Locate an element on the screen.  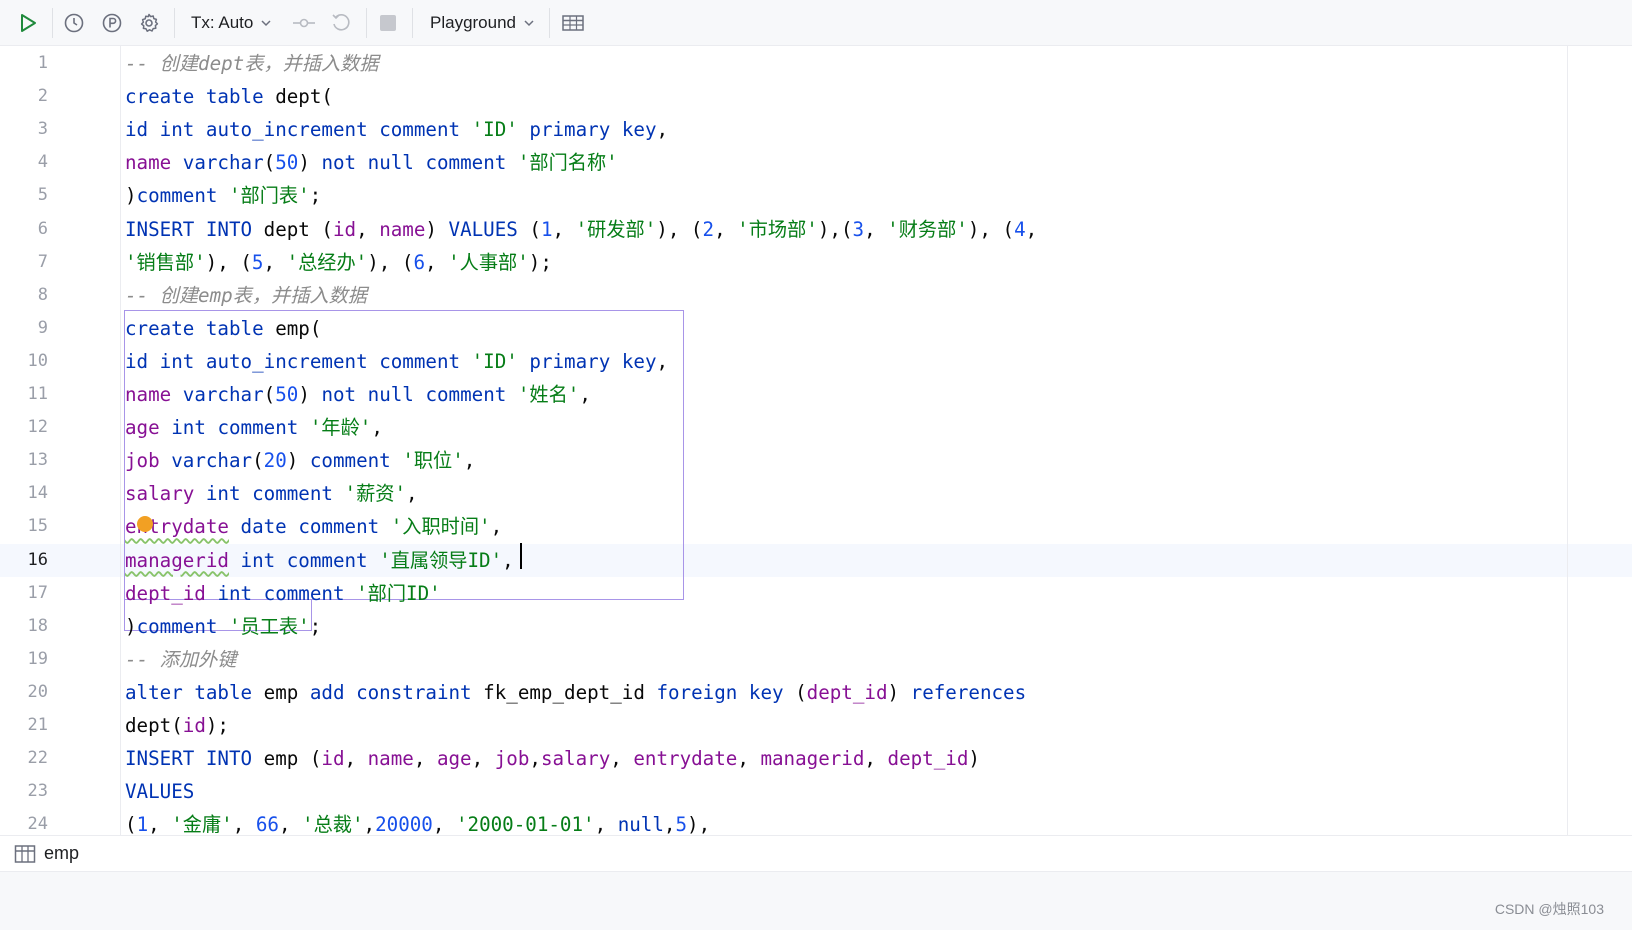
line-number: 2 is located at coordinates (24, 96).